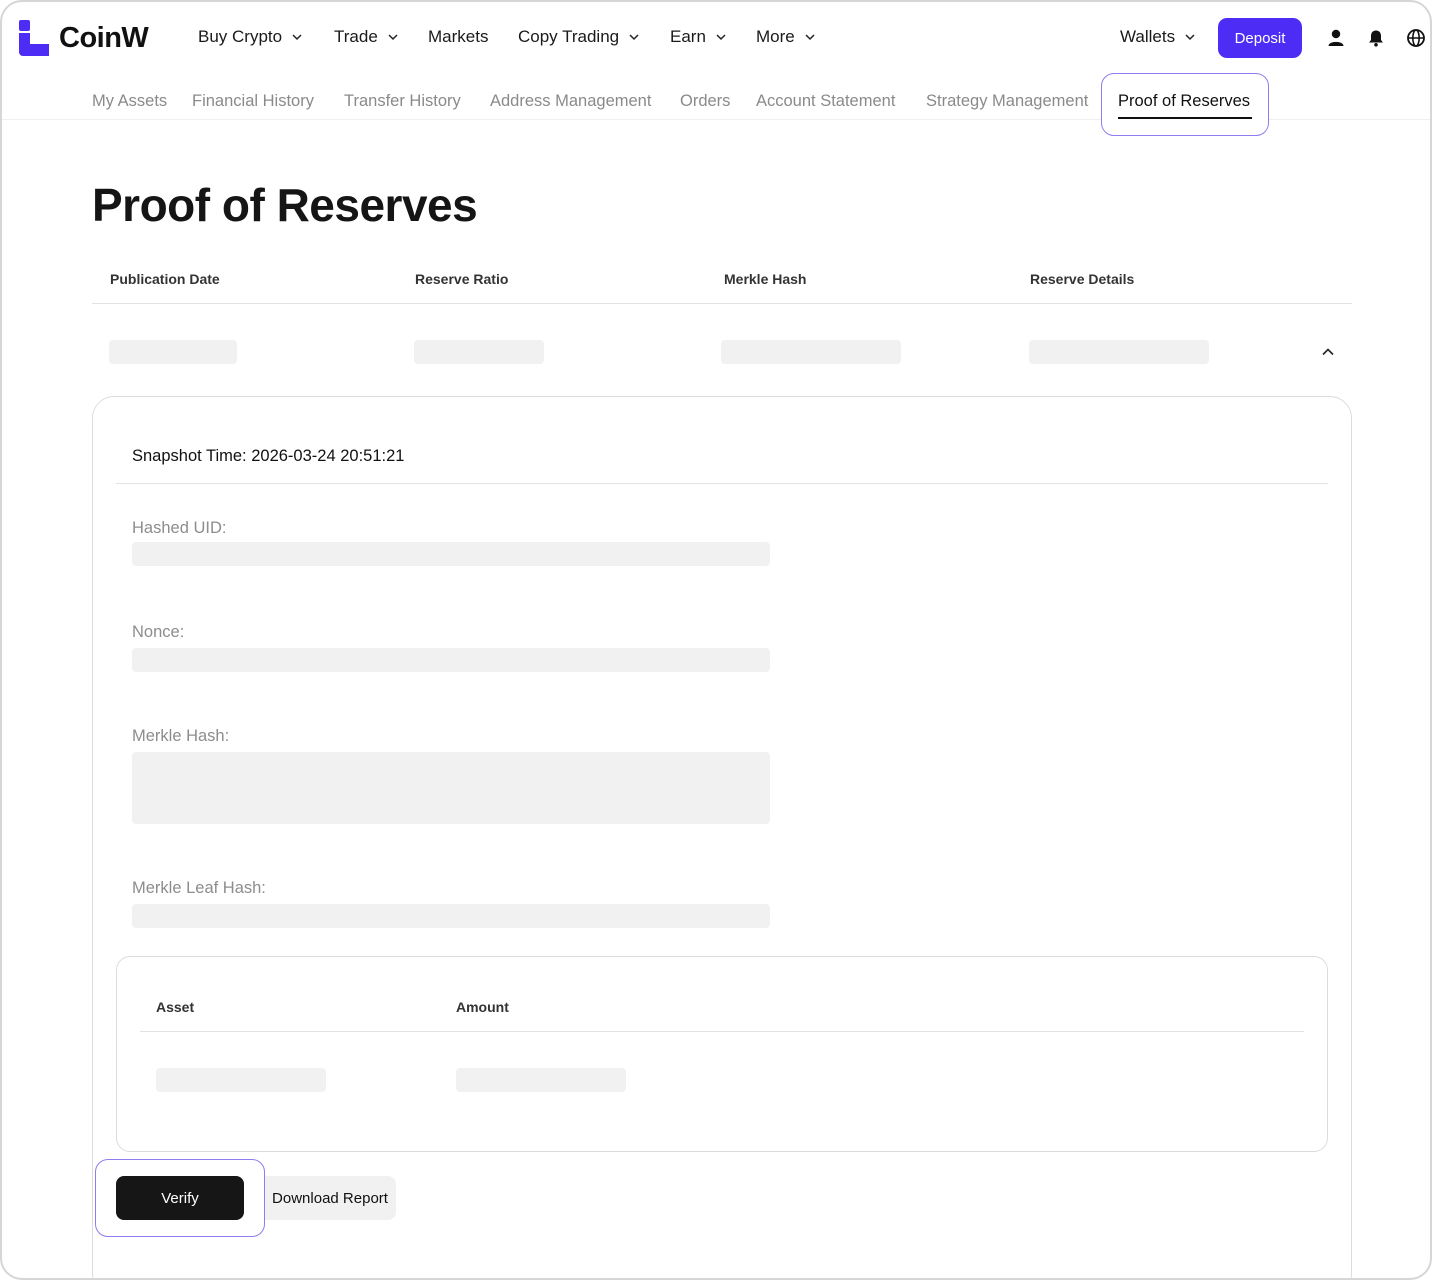 Image resolution: width=1432 pixels, height=1280 pixels. What do you see at coordinates (129, 101) in the screenshot?
I see `tab-my-assets: My Assets` at bounding box center [129, 101].